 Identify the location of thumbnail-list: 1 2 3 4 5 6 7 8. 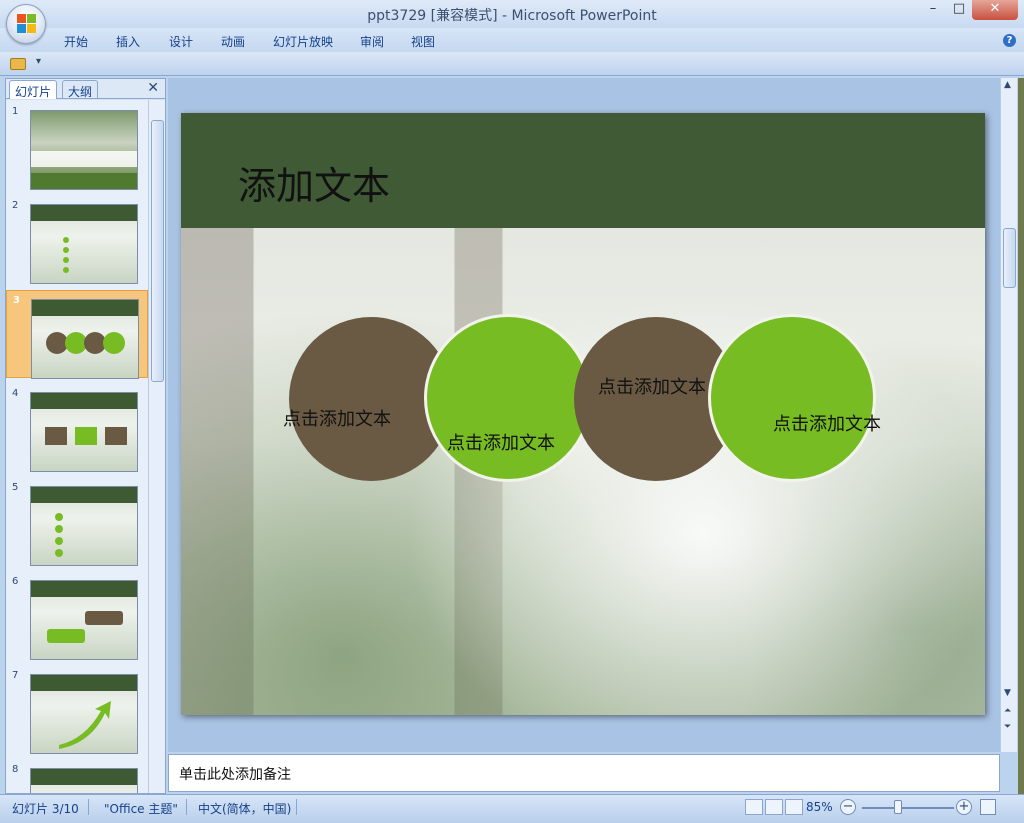
(77, 446).